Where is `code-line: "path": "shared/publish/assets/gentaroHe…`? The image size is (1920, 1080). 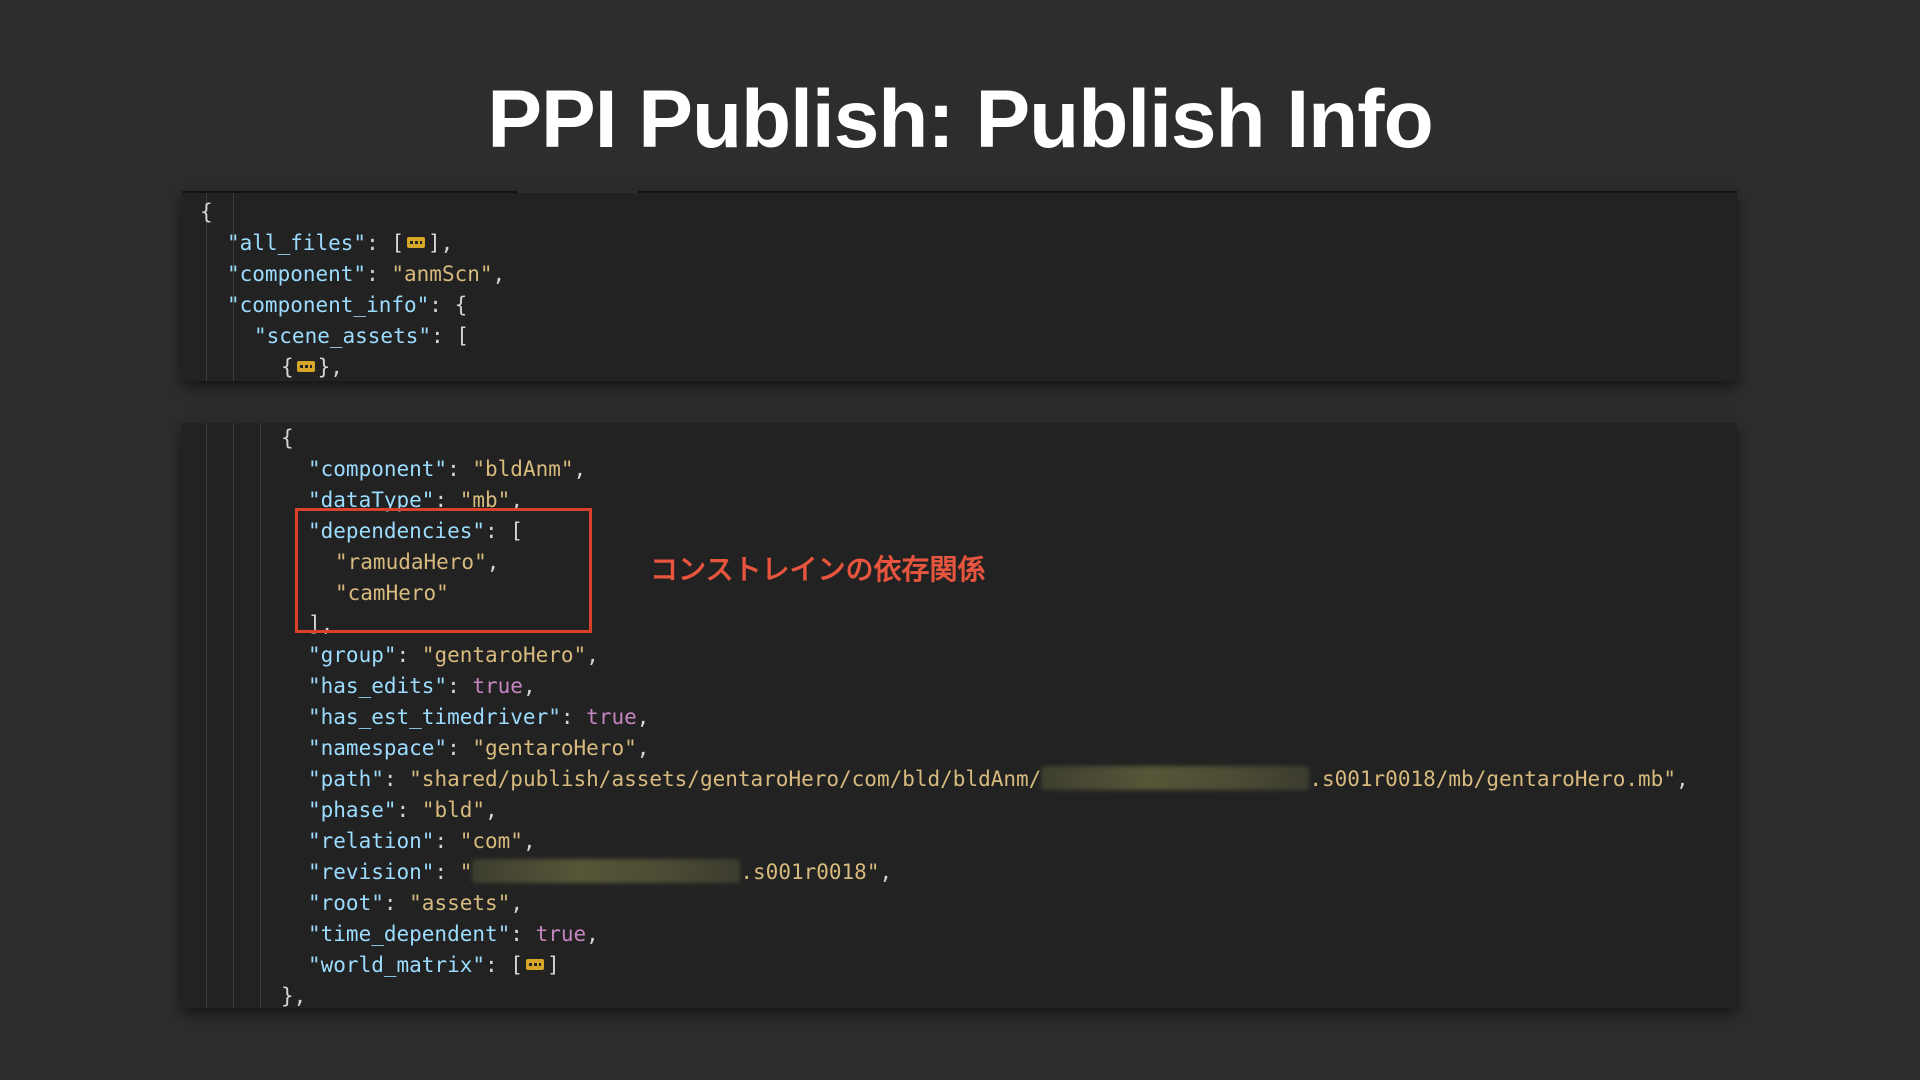
code-line: "path": "shared/publish/assets/gentaroHe… is located at coordinates (998, 779).